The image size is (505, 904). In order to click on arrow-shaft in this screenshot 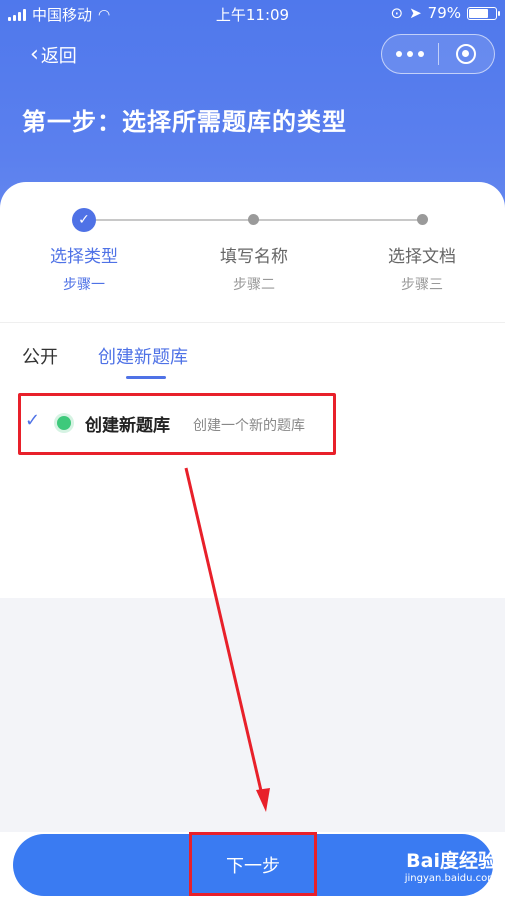, I will do `click(224, 631)`.